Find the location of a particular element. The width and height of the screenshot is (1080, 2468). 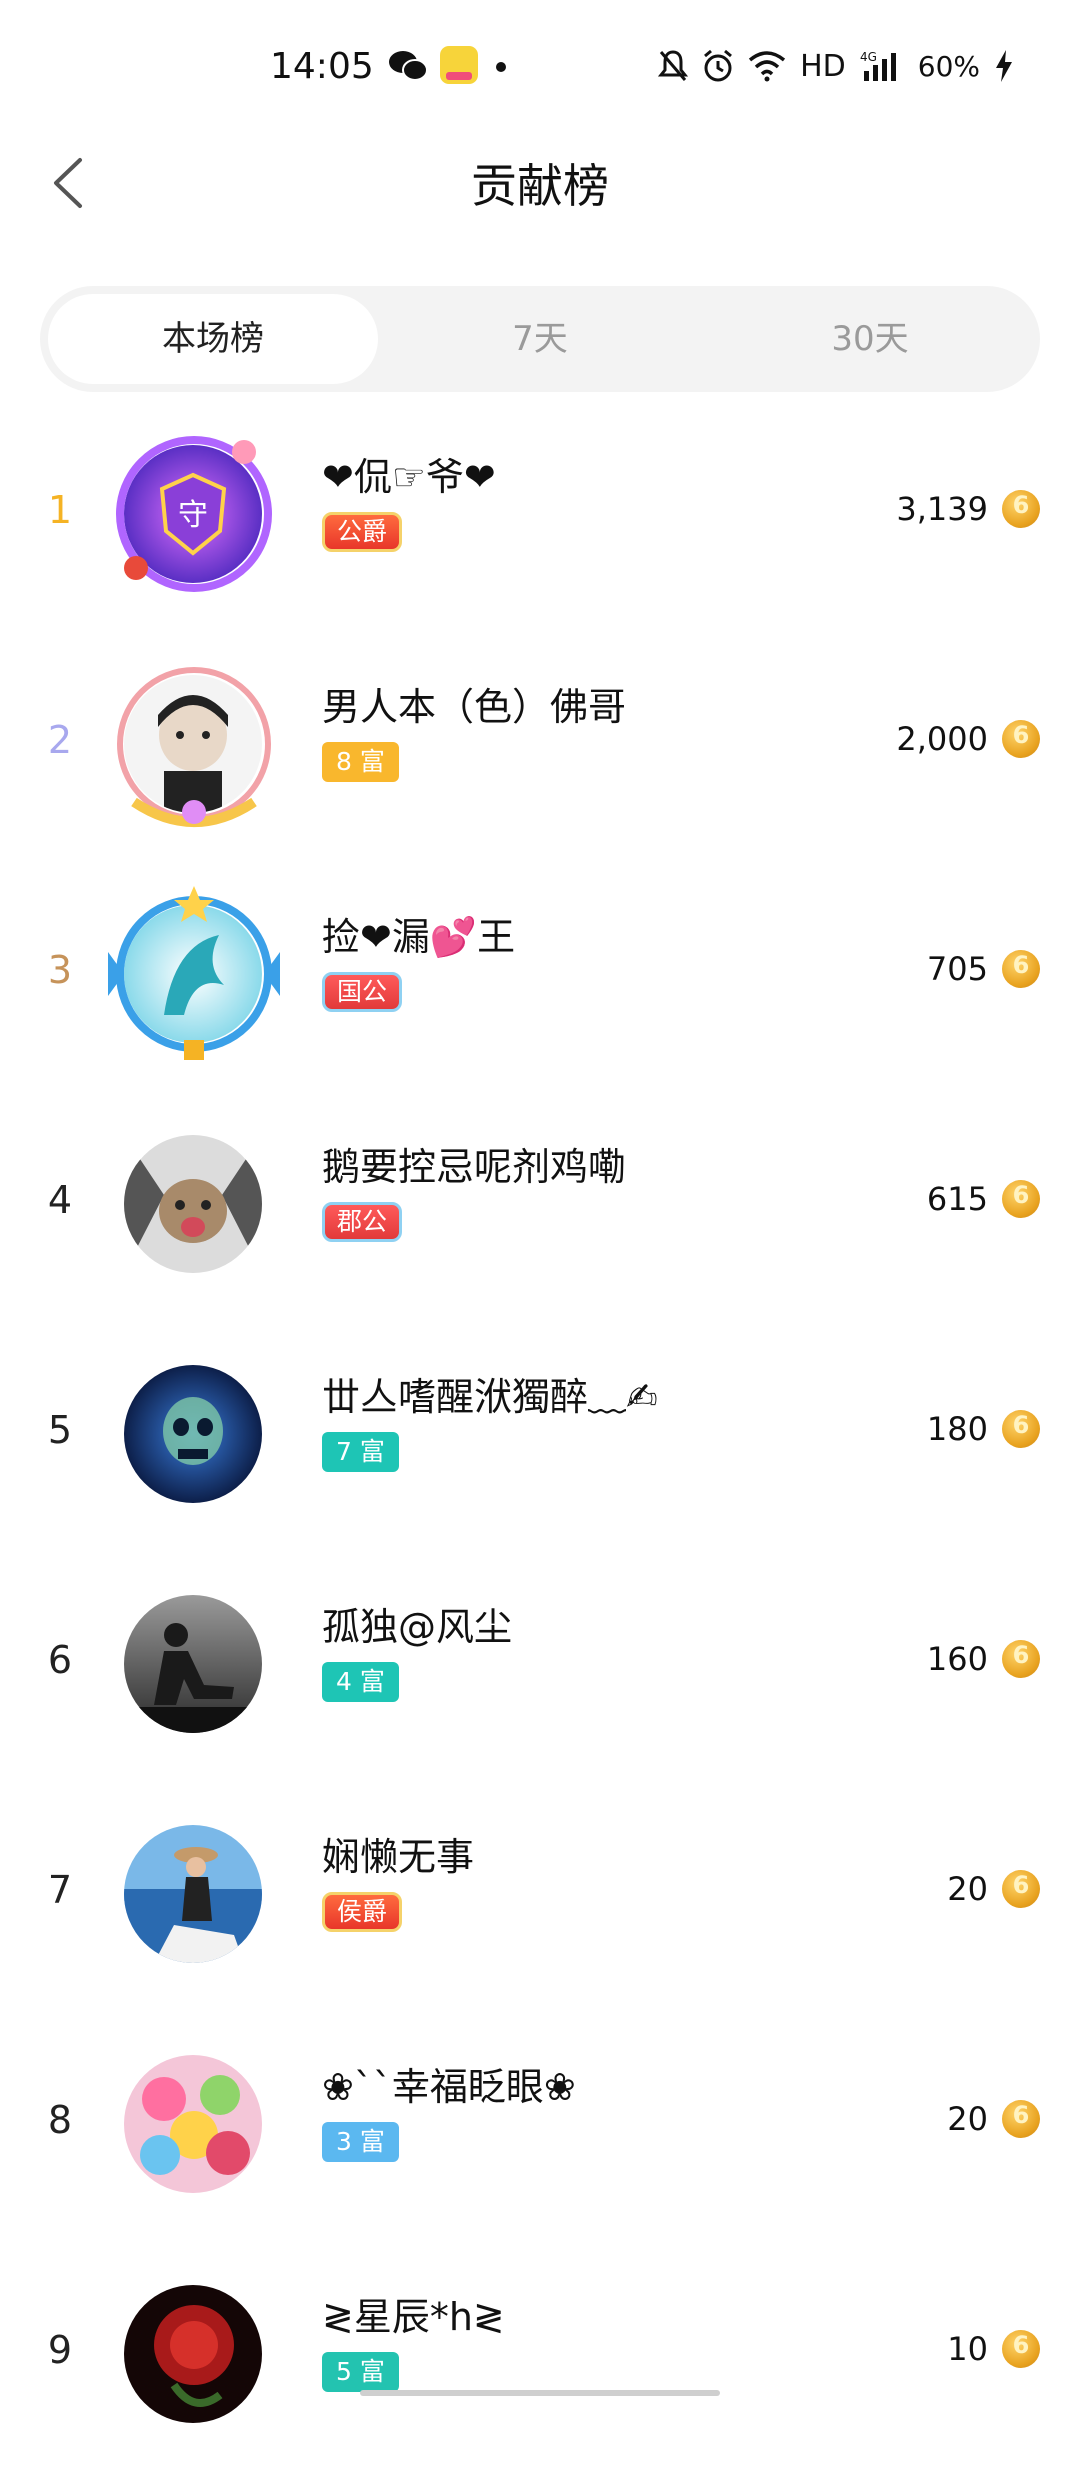

charging-icon is located at coordinates (1004, 66).